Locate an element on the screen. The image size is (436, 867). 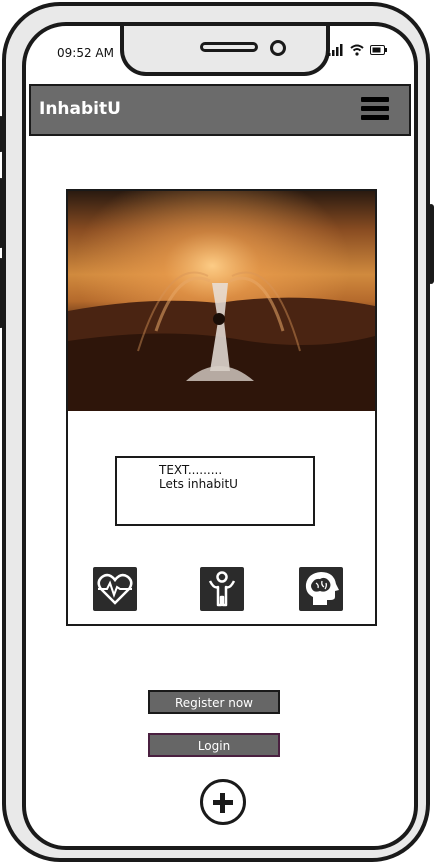
login-button: Login is located at coordinates (214, 745).